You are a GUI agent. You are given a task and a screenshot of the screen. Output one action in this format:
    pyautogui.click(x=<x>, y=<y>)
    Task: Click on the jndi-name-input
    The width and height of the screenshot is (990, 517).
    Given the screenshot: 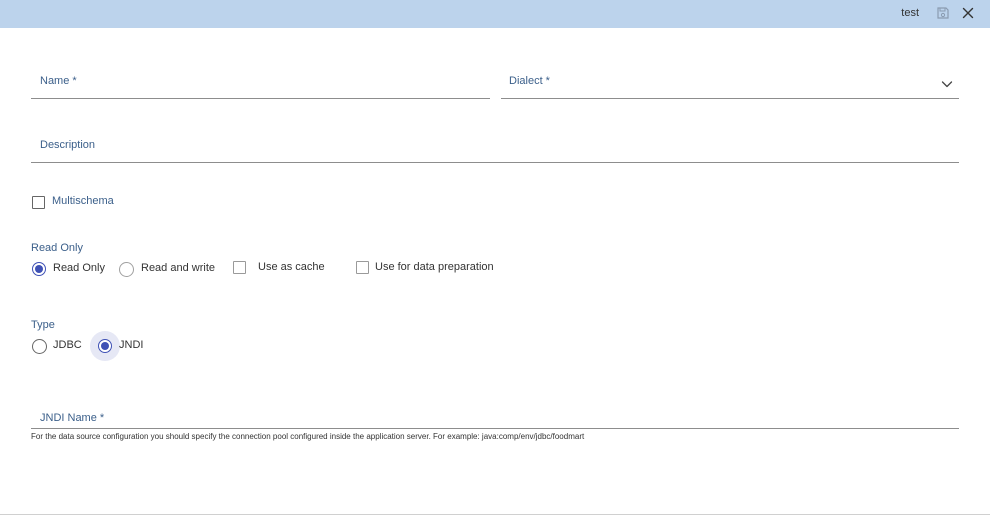 What is the action you would take?
    pyautogui.click(x=495, y=416)
    